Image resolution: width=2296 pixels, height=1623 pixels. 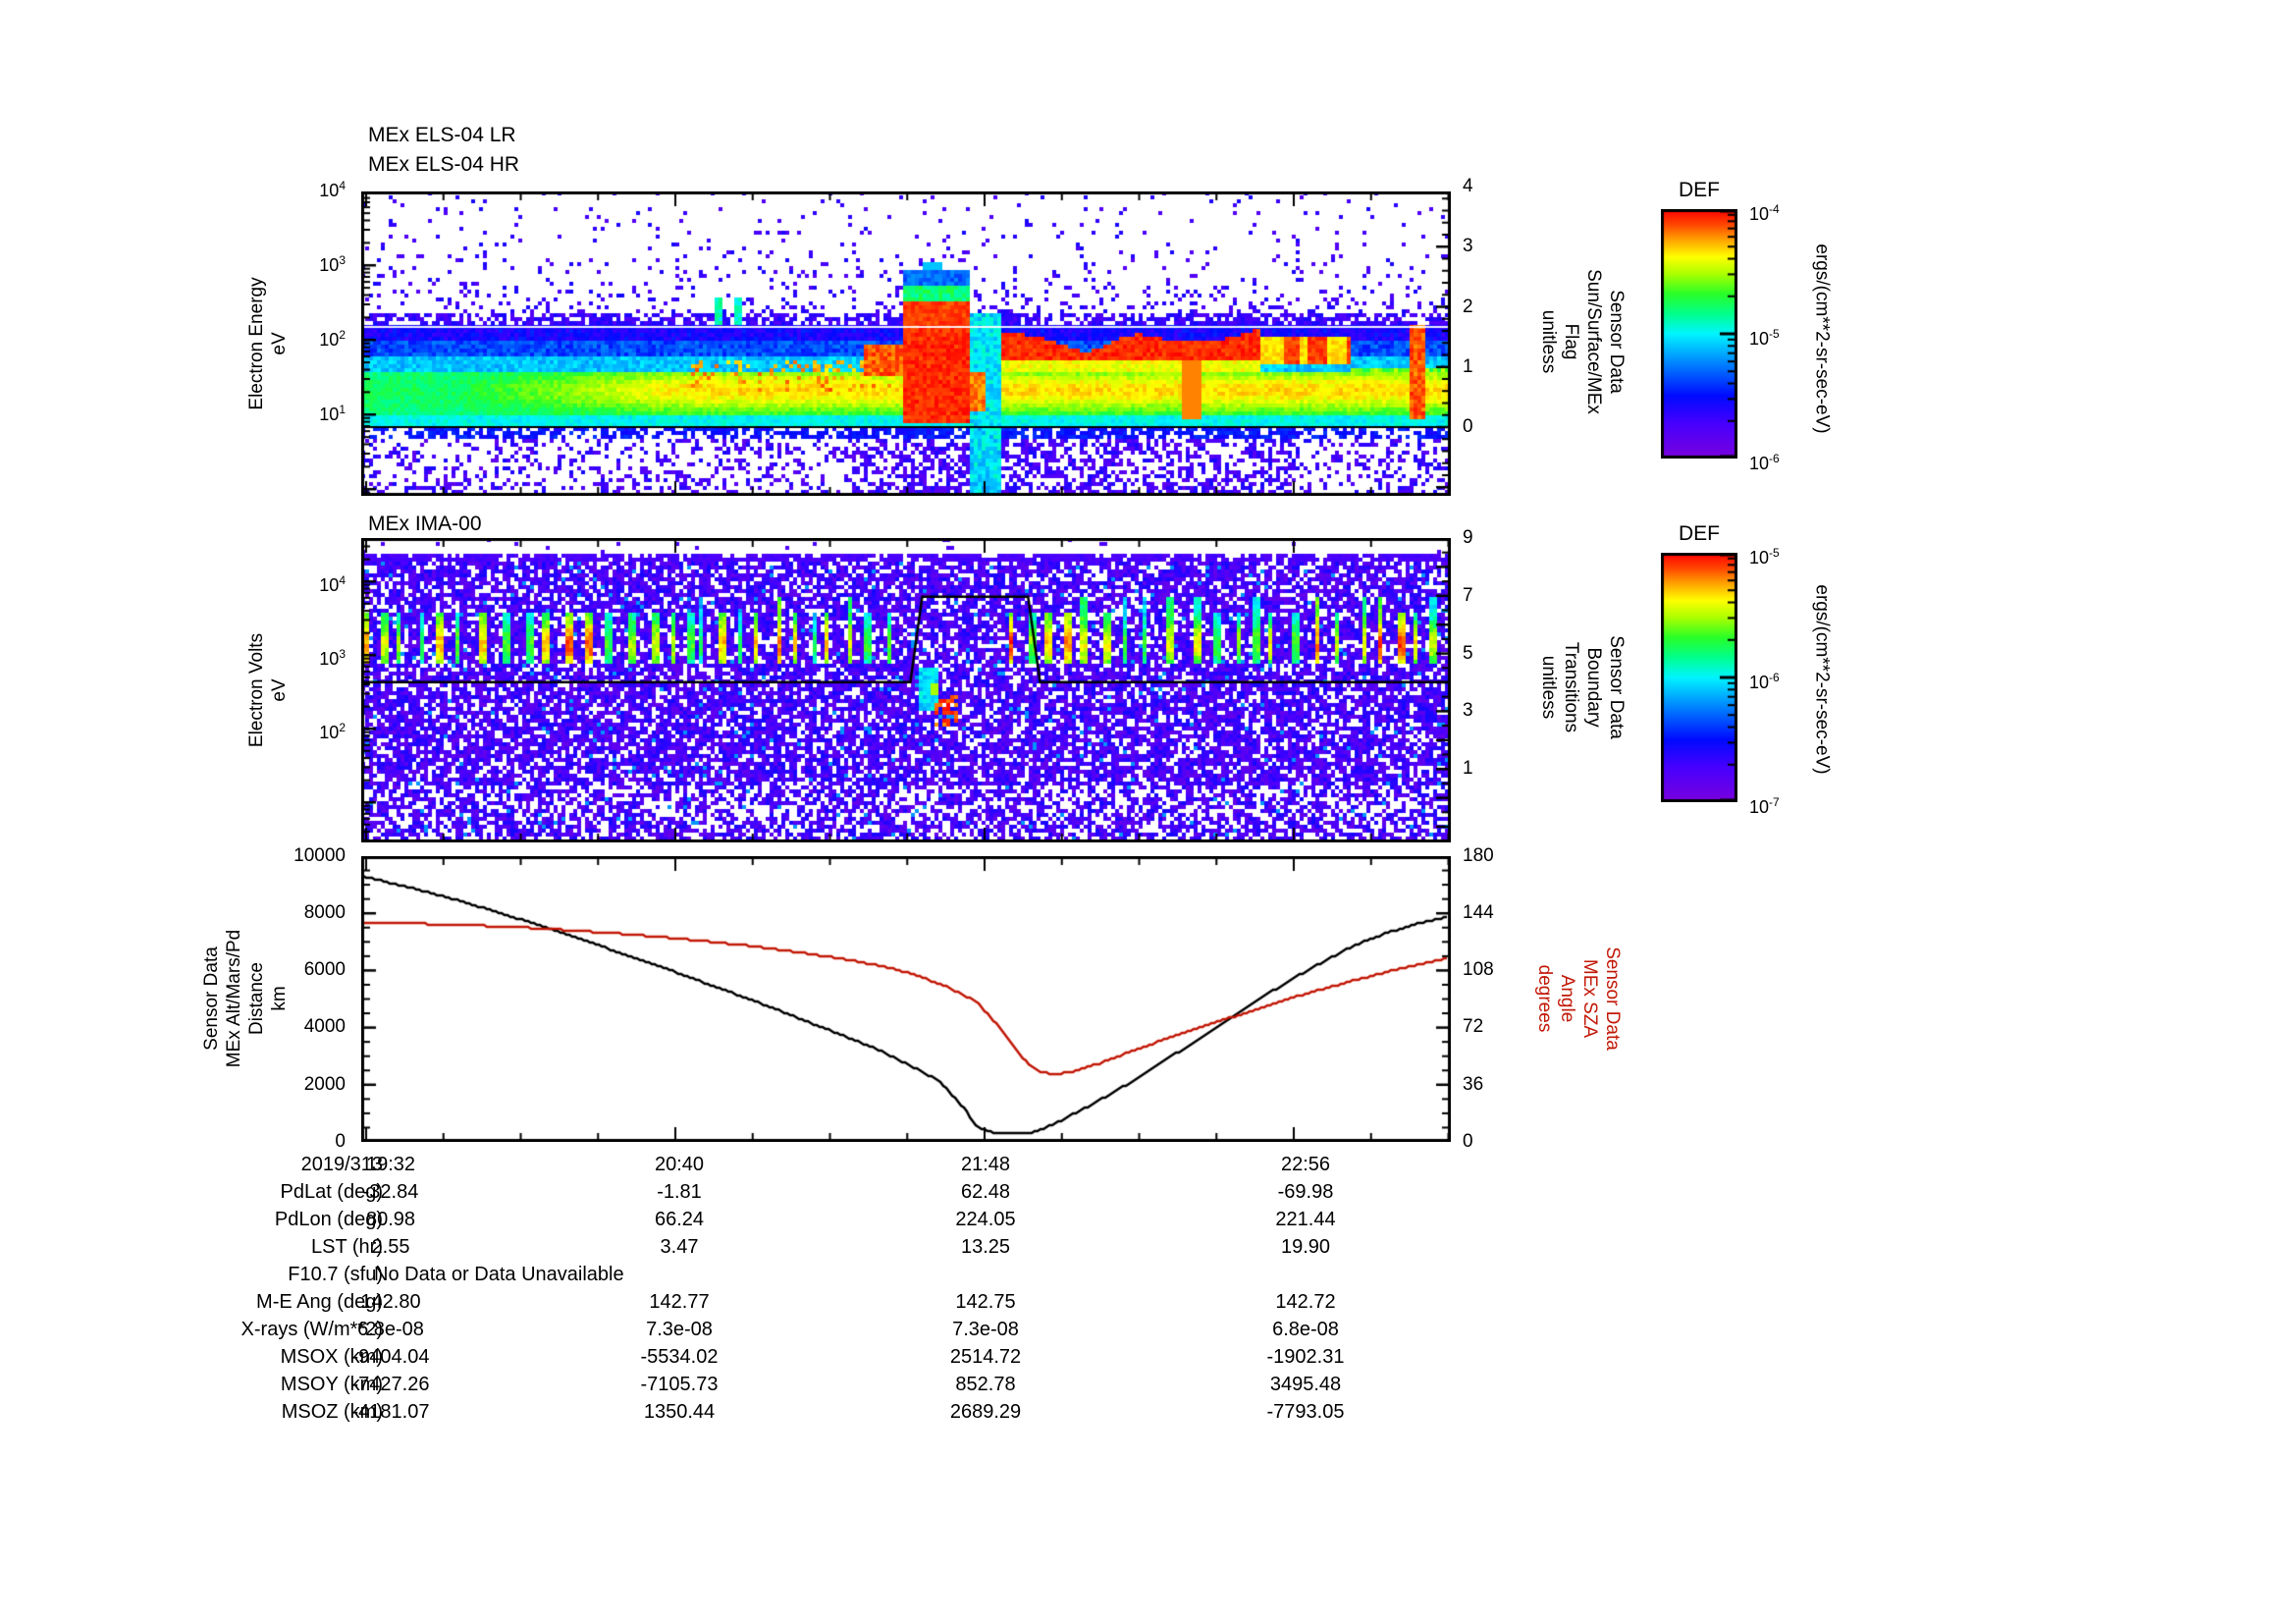 What do you see at coordinates (986, 1330) in the screenshot?
I see `table-cell-r6c2: 7.3e-08` at bounding box center [986, 1330].